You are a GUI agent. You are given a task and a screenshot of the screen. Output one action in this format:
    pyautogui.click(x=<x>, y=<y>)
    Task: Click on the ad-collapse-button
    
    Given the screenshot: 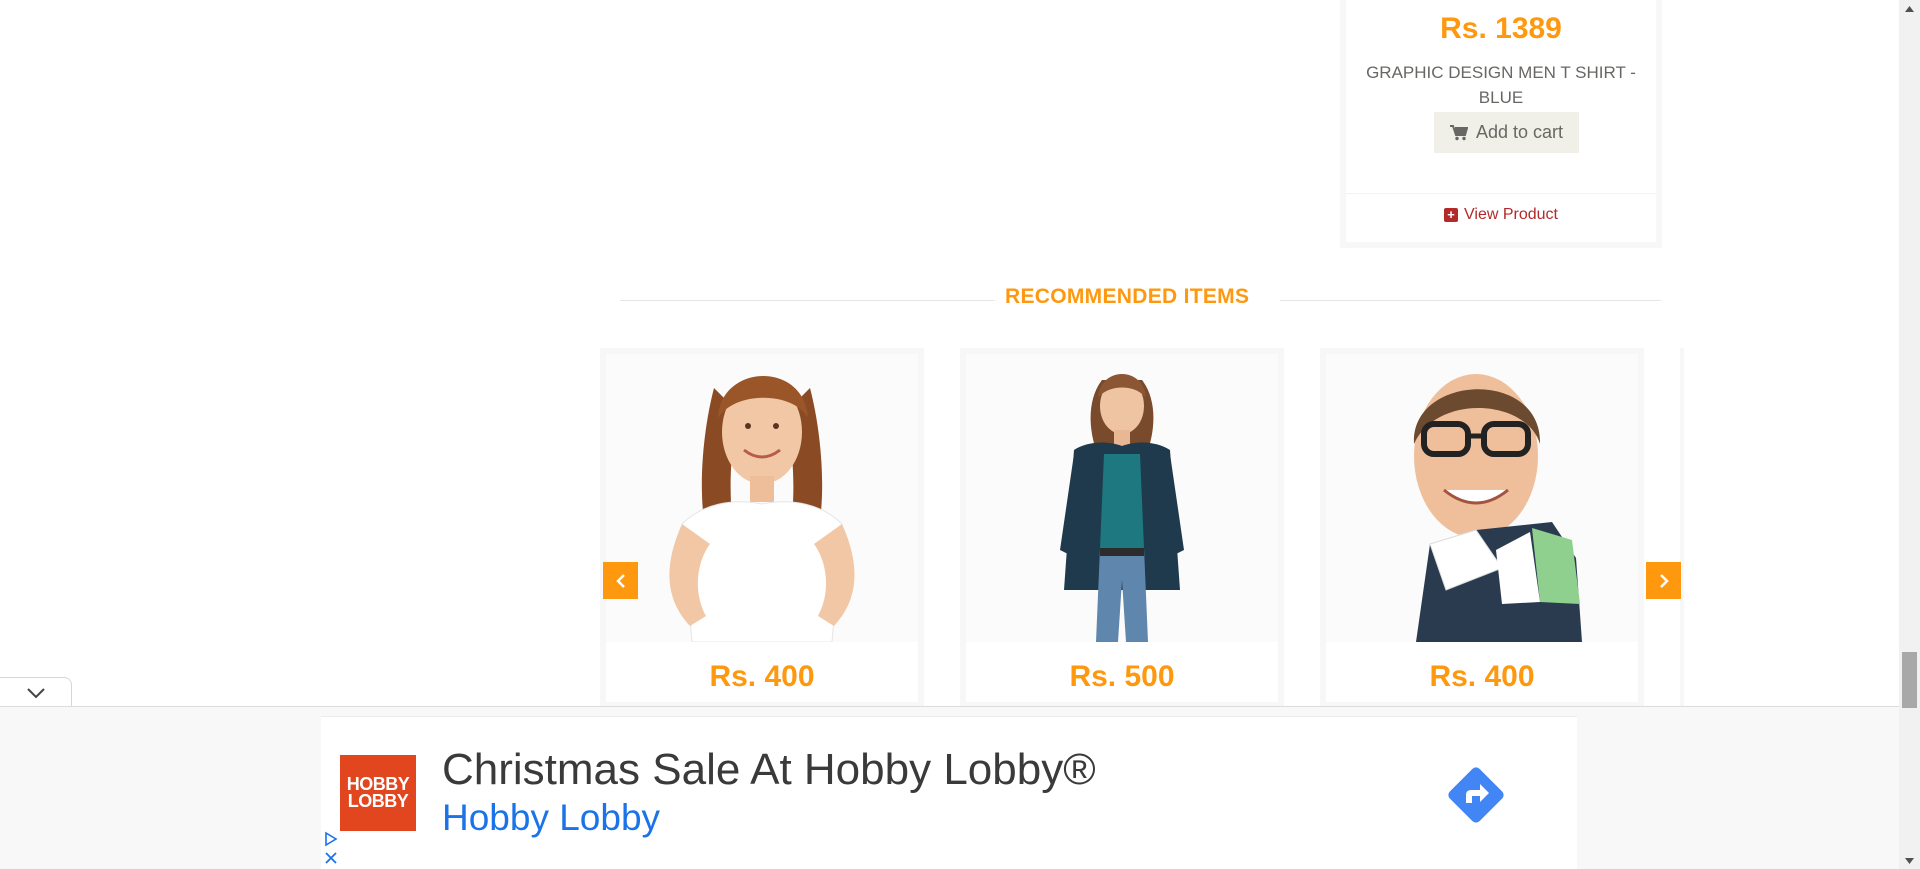 What is the action you would take?
    pyautogui.click(x=36, y=692)
    